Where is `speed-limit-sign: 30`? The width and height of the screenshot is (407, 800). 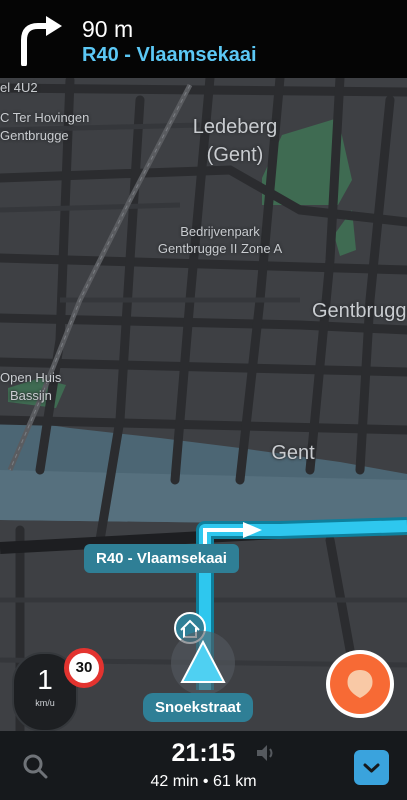
speed-limit-sign: 30 is located at coordinates (84, 668).